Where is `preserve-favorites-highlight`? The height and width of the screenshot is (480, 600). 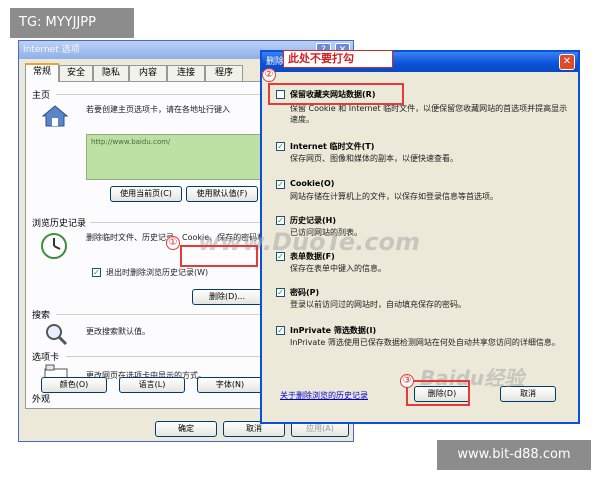 preserve-favorites-highlight is located at coordinates (336, 94).